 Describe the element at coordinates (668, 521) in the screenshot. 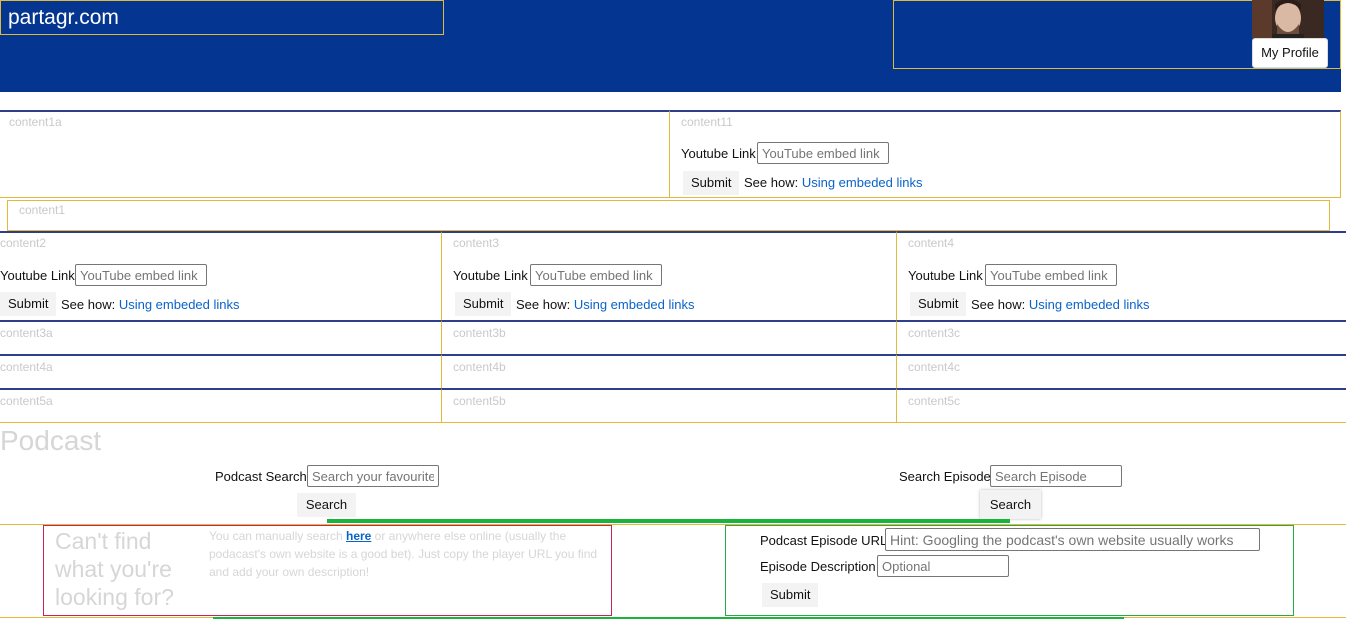

I see `search-progress-bar` at that location.